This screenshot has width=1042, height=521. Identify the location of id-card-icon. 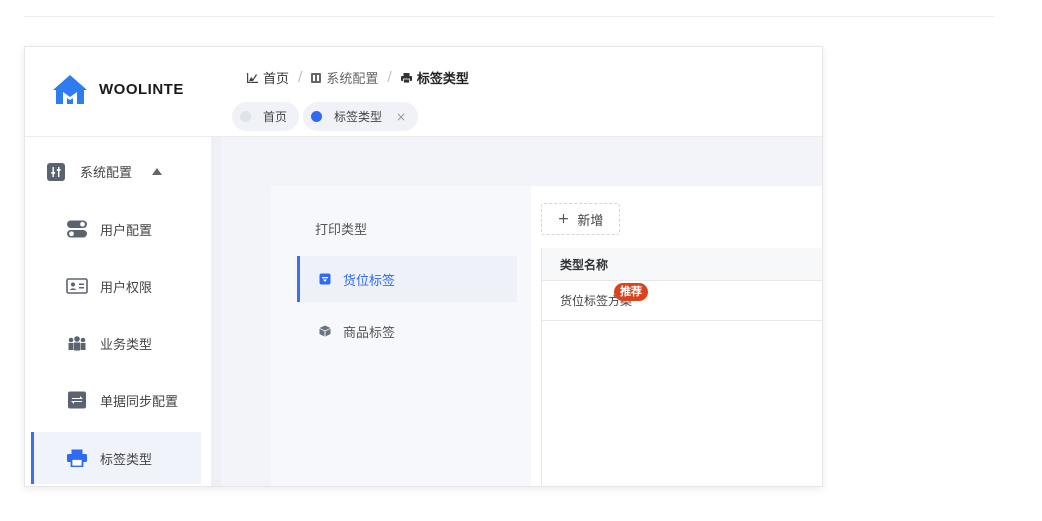
(77, 286).